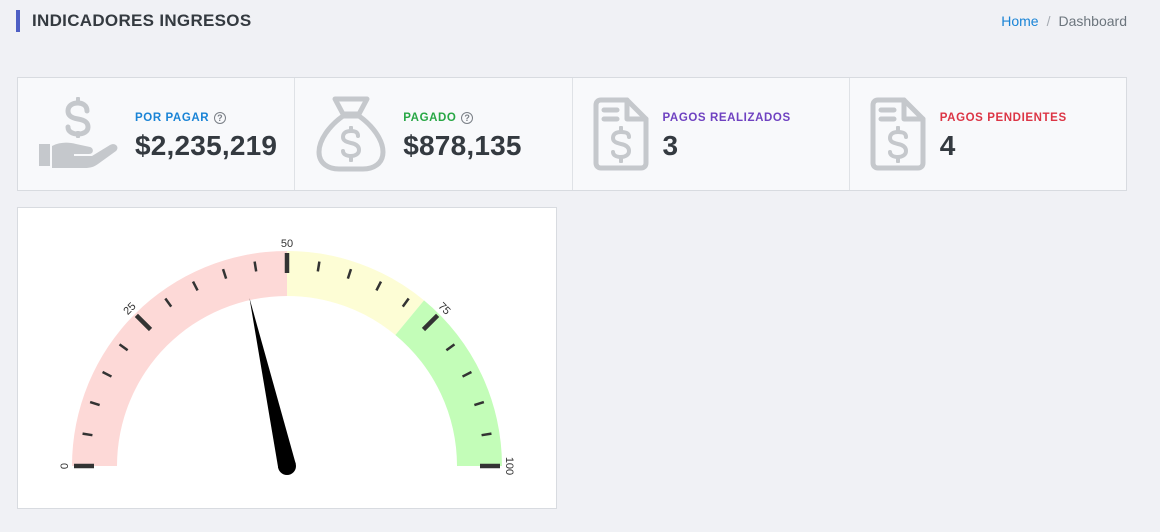 The image size is (1160, 532). Describe the element at coordinates (172, 118) in the screenshot. I see `card-label: POR PAGAR` at that location.